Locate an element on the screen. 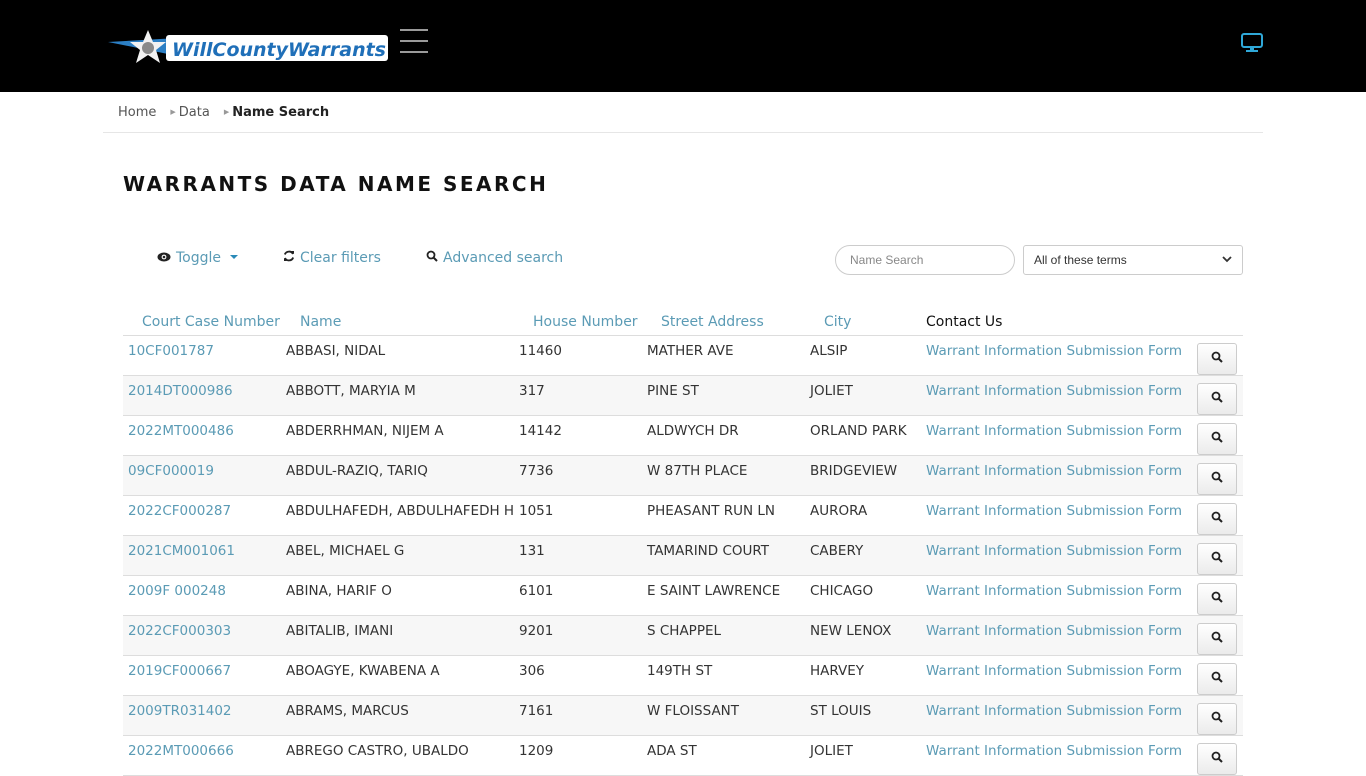 The width and height of the screenshot is (1366, 776). clear-filters-button: Clear filters is located at coordinates (332, 258).